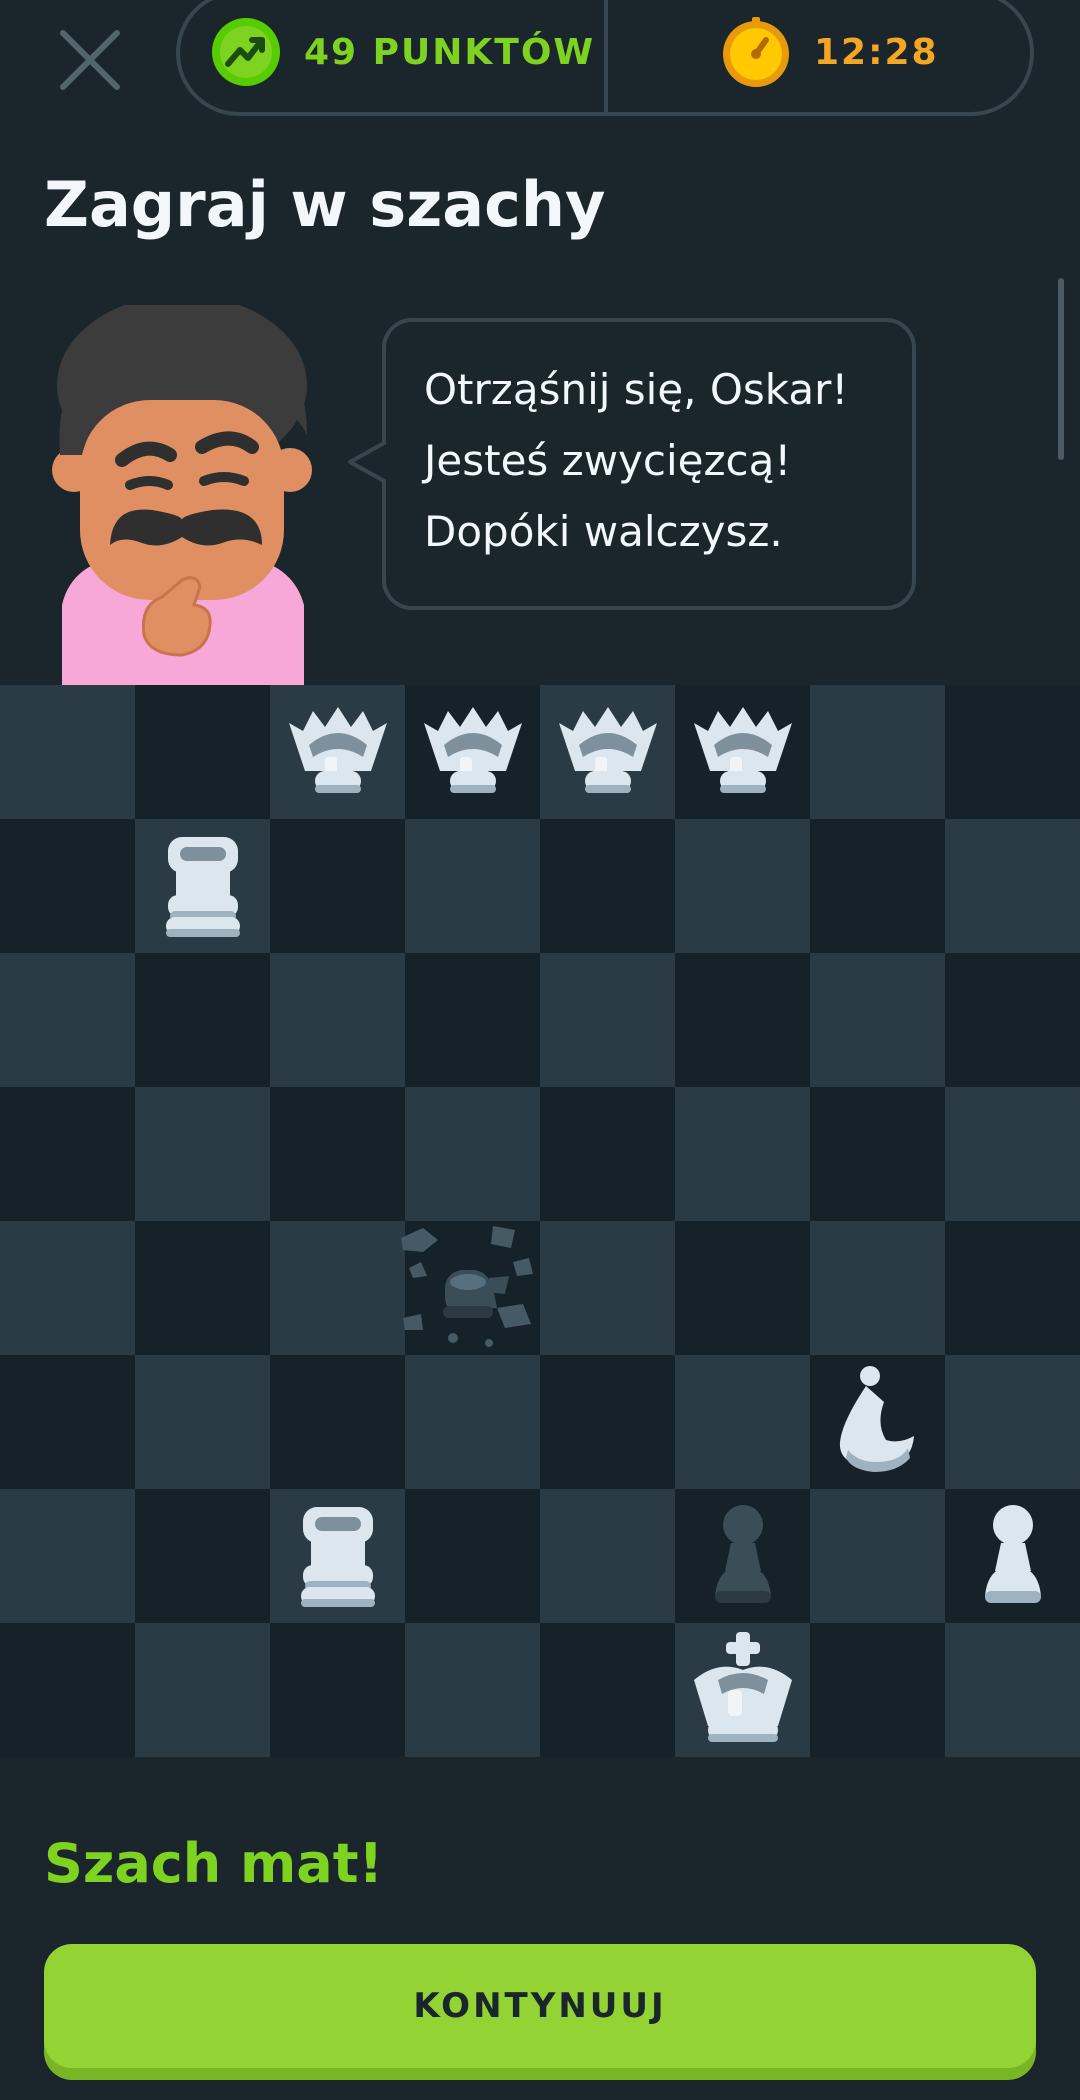 This screenshot has height=2100, width=1080. Describe the element at coordinates (876, 52) in the screenshot. I see `timer-label: 12:28` at that location.